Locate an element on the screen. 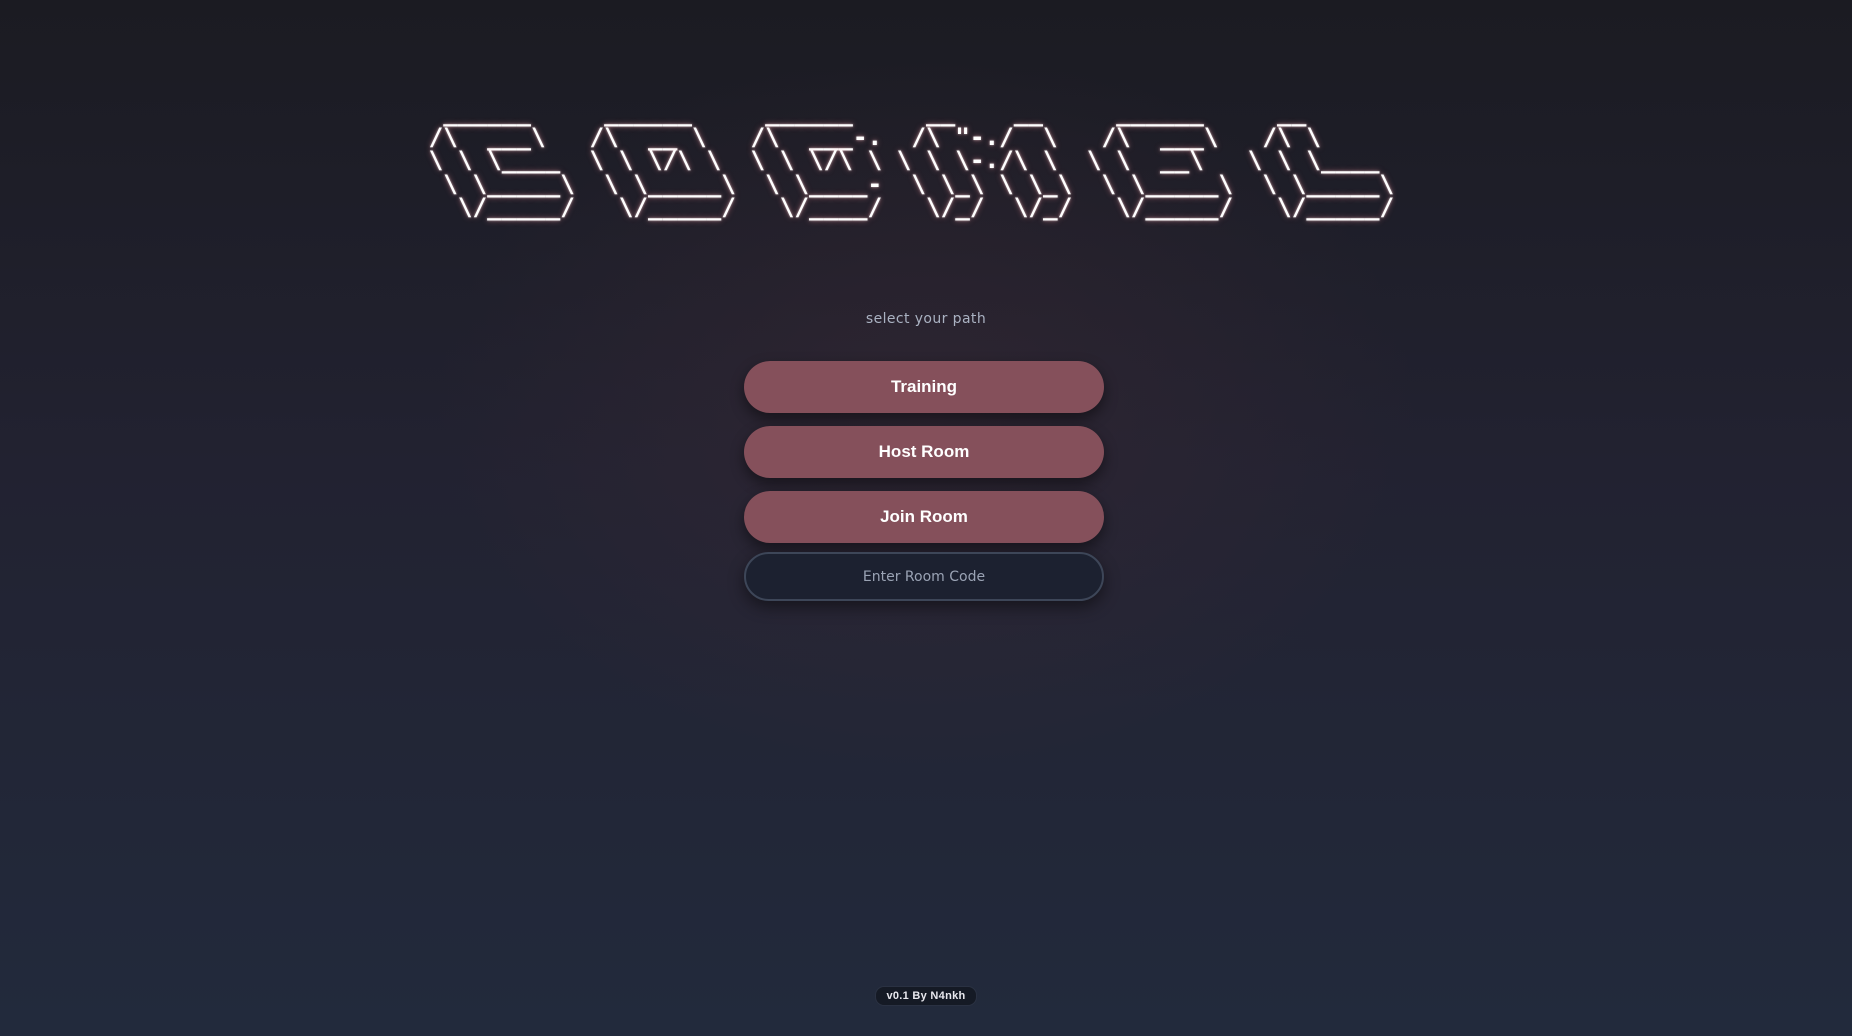  join-room-button: Join Room is located at coordinates (924, 517).